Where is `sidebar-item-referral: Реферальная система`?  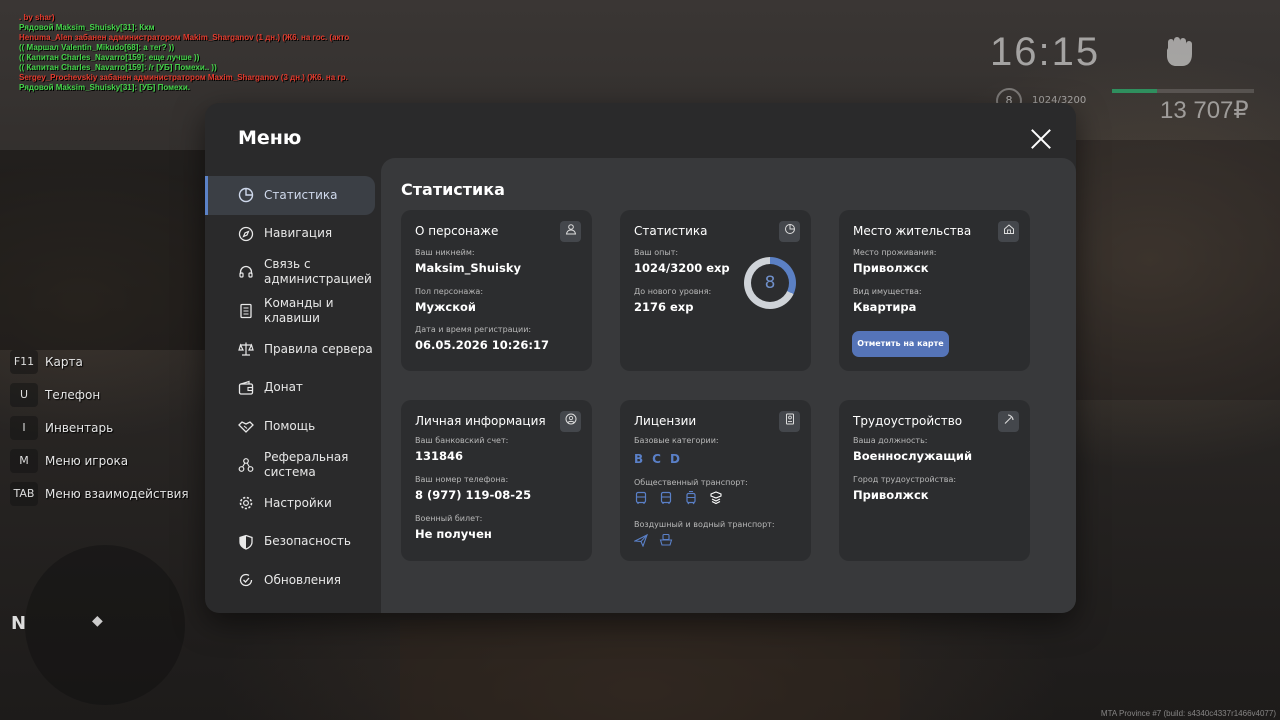 sidebar-item-referral: Реферальная система is located at coordinates (293, 465).